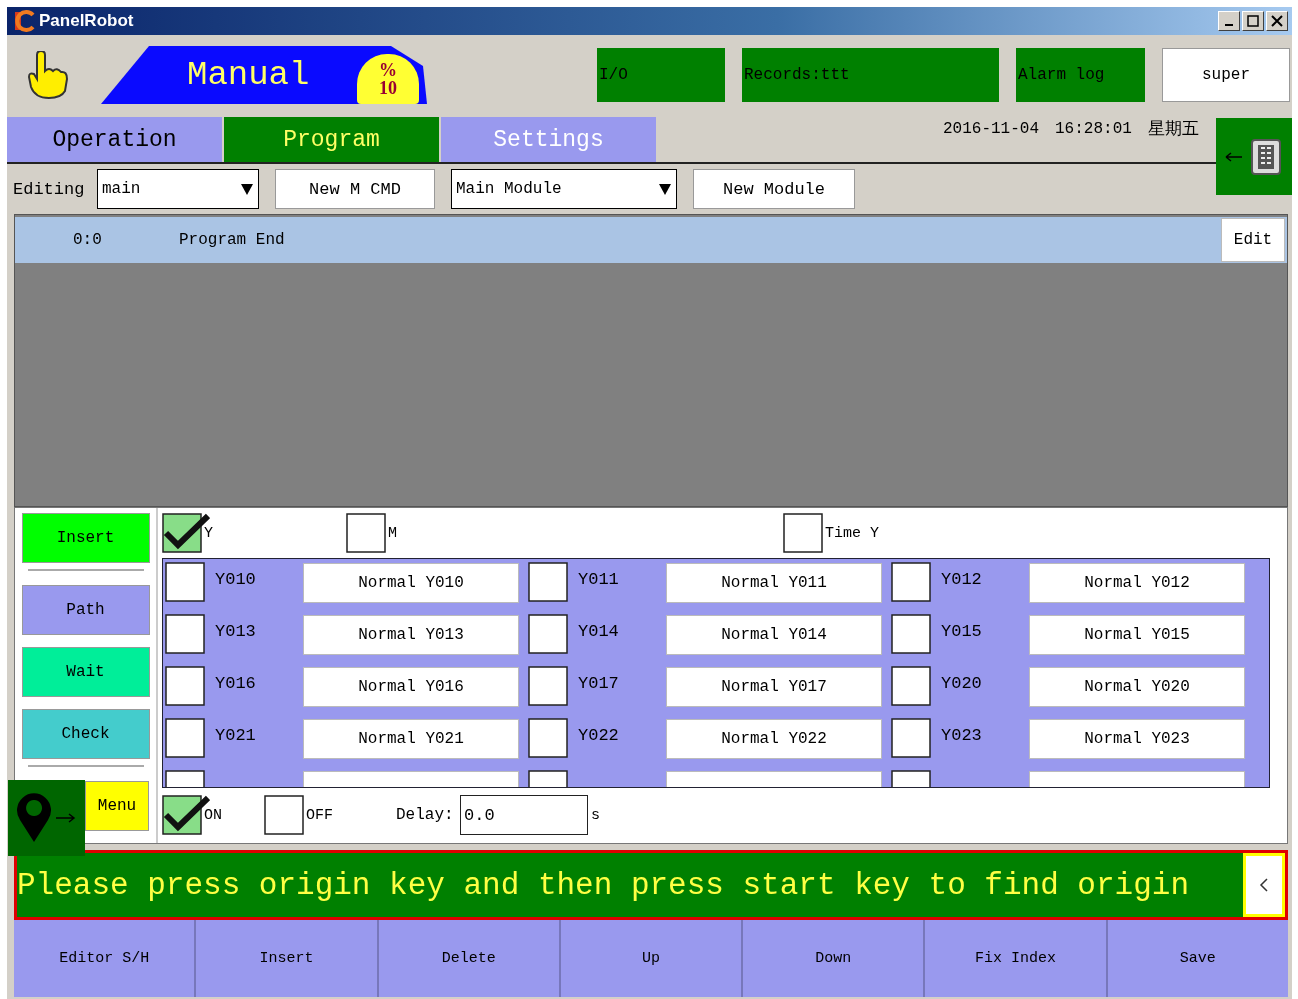  I want to click on weekday-label: 星期五, so click(1173, 128).